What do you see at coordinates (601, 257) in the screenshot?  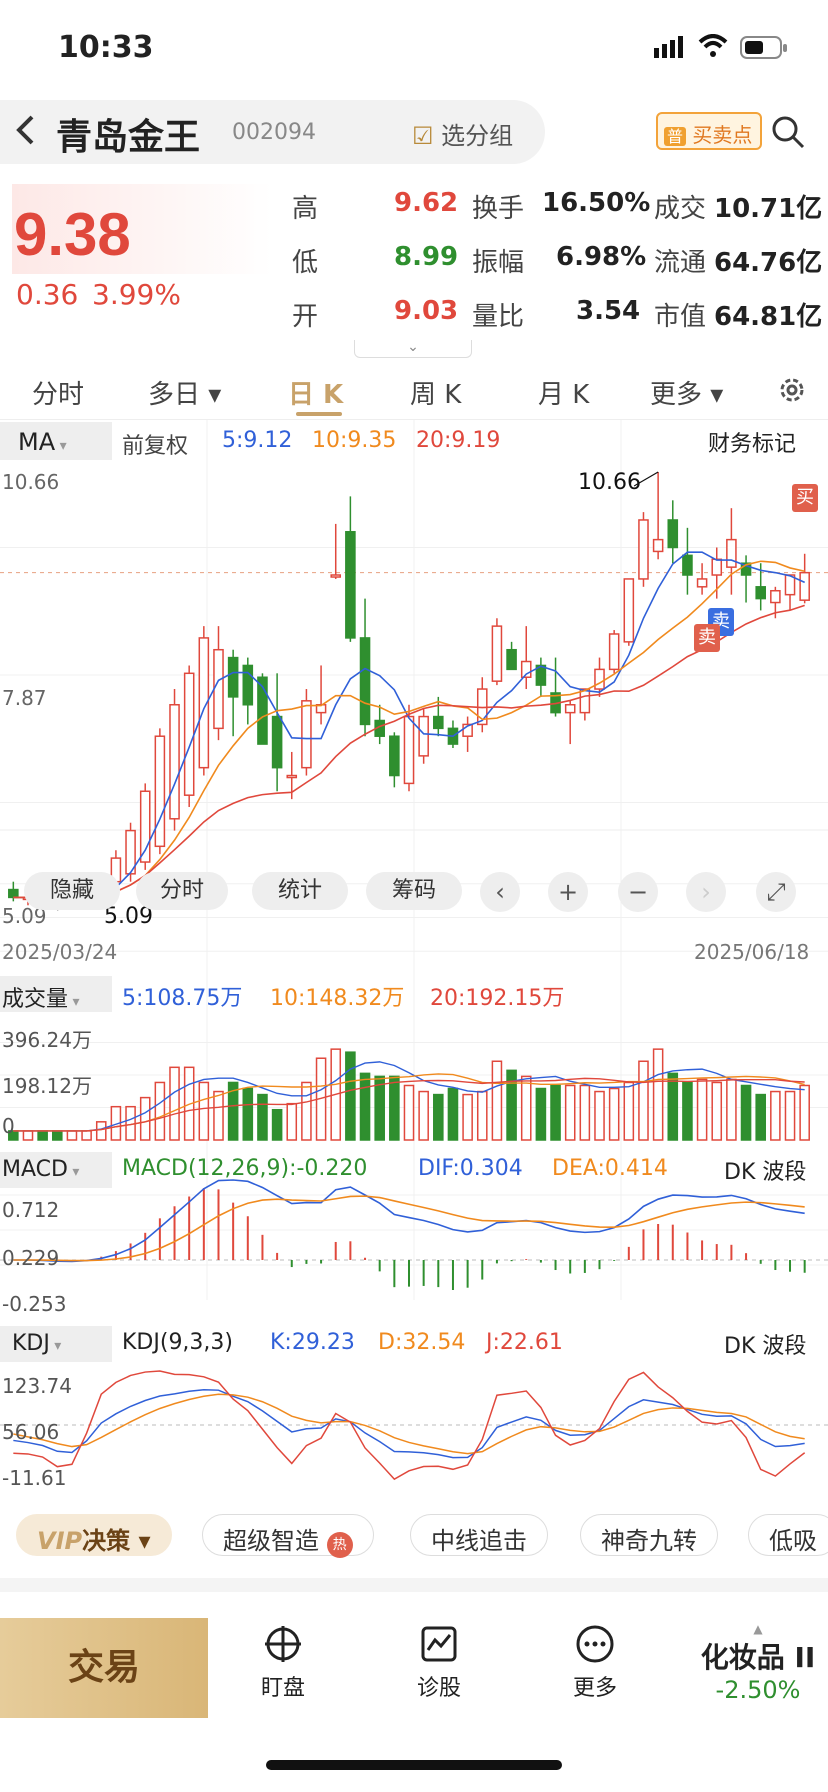 I see `amplitude-value: 6.98%` at bounding box center [601, 257].